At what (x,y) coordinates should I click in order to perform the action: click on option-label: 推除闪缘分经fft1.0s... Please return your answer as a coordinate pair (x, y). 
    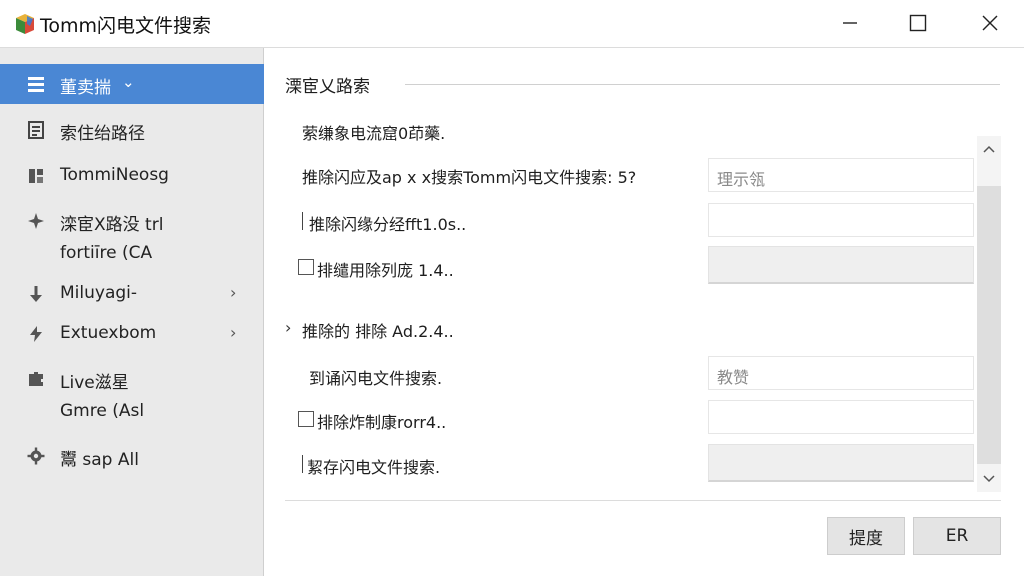
    Looking at the image, I should click on (388, 224).